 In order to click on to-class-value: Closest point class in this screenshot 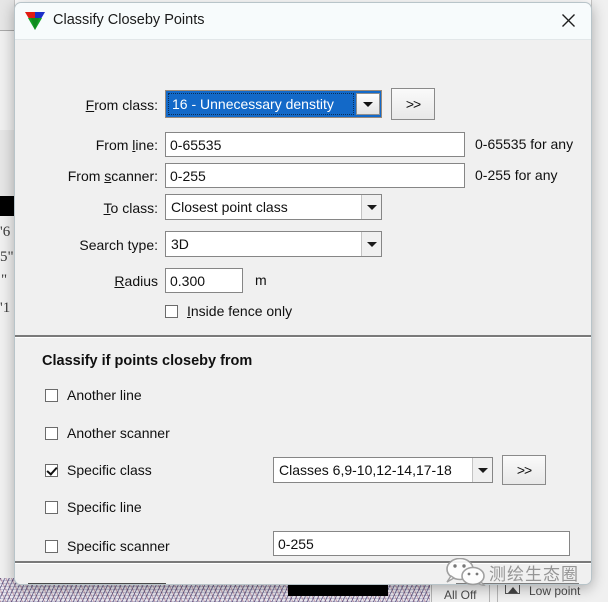, I will do `click(229, 207)`.